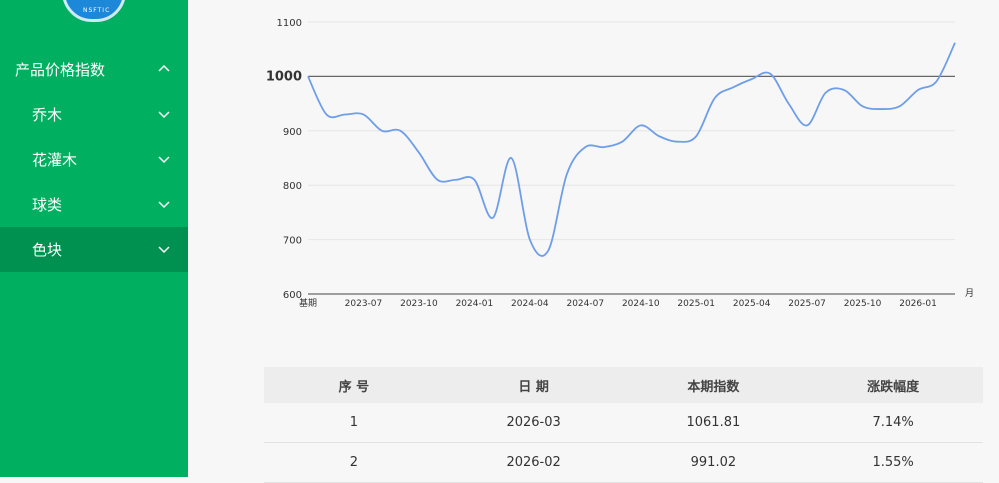 The height and width of the screenshot is (483, 999). Describe the element at coordinates (475, 304) in the screenshot. I see `x-tick-label: 2024-01` at that location.